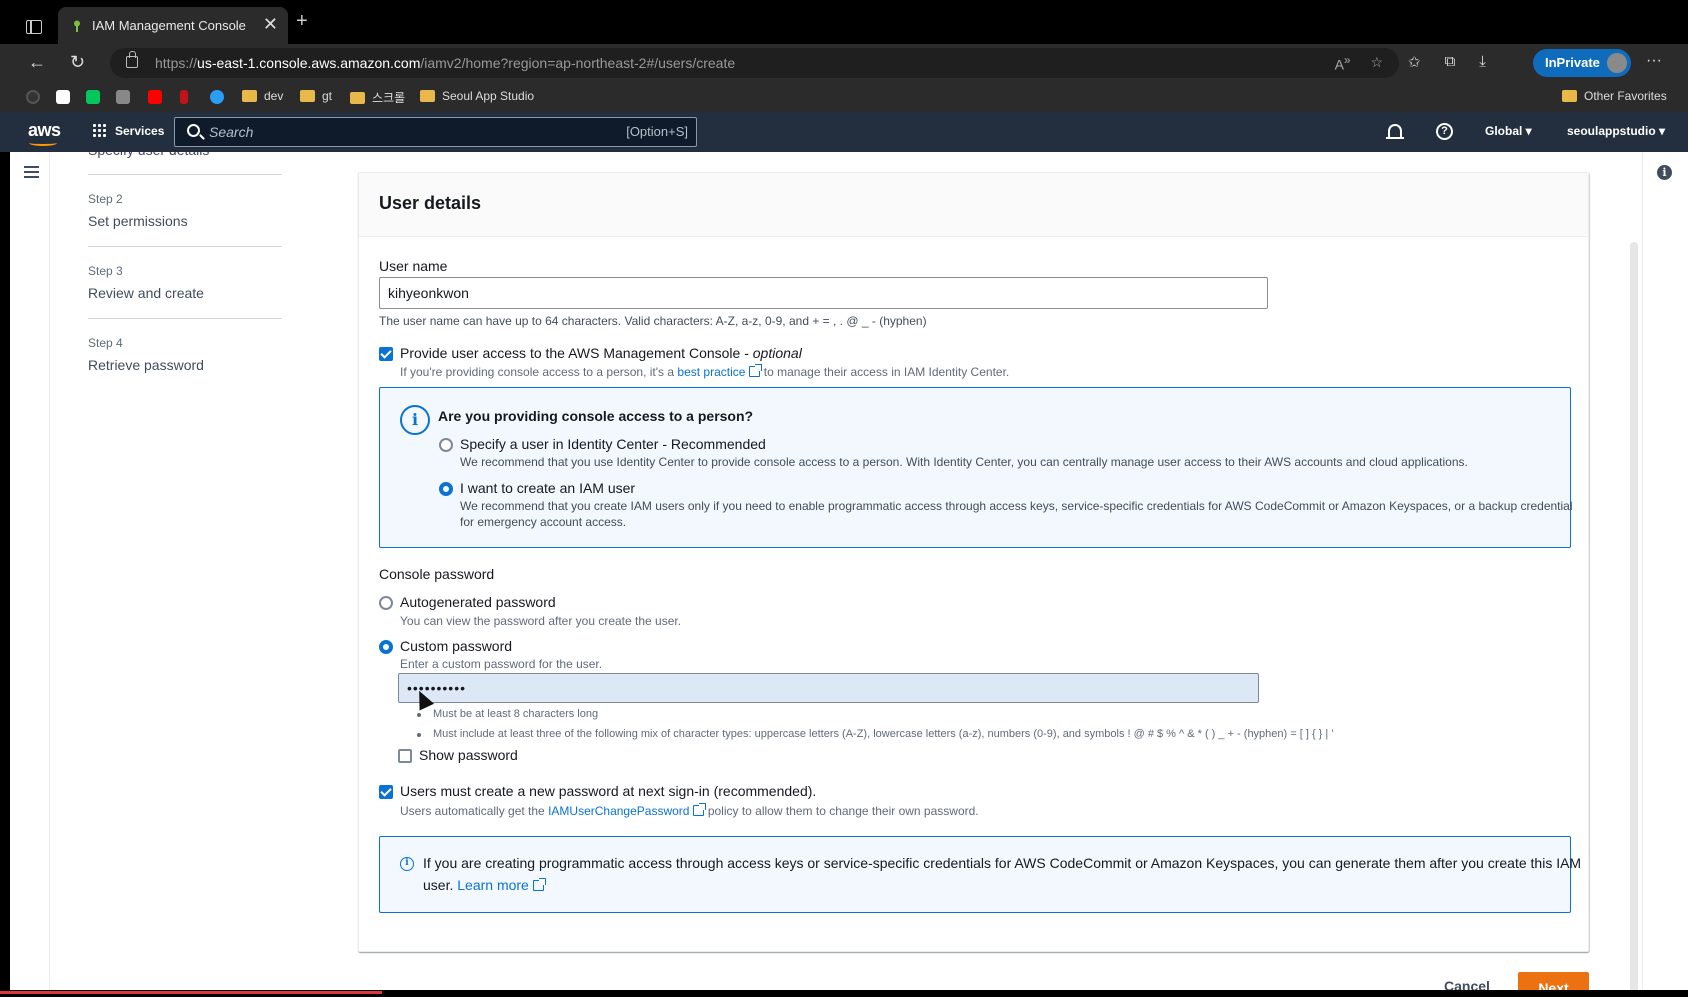 The width and height of the screenshot is (1688, 997). I want to click on tab-actions-icon, so click(34, 27).